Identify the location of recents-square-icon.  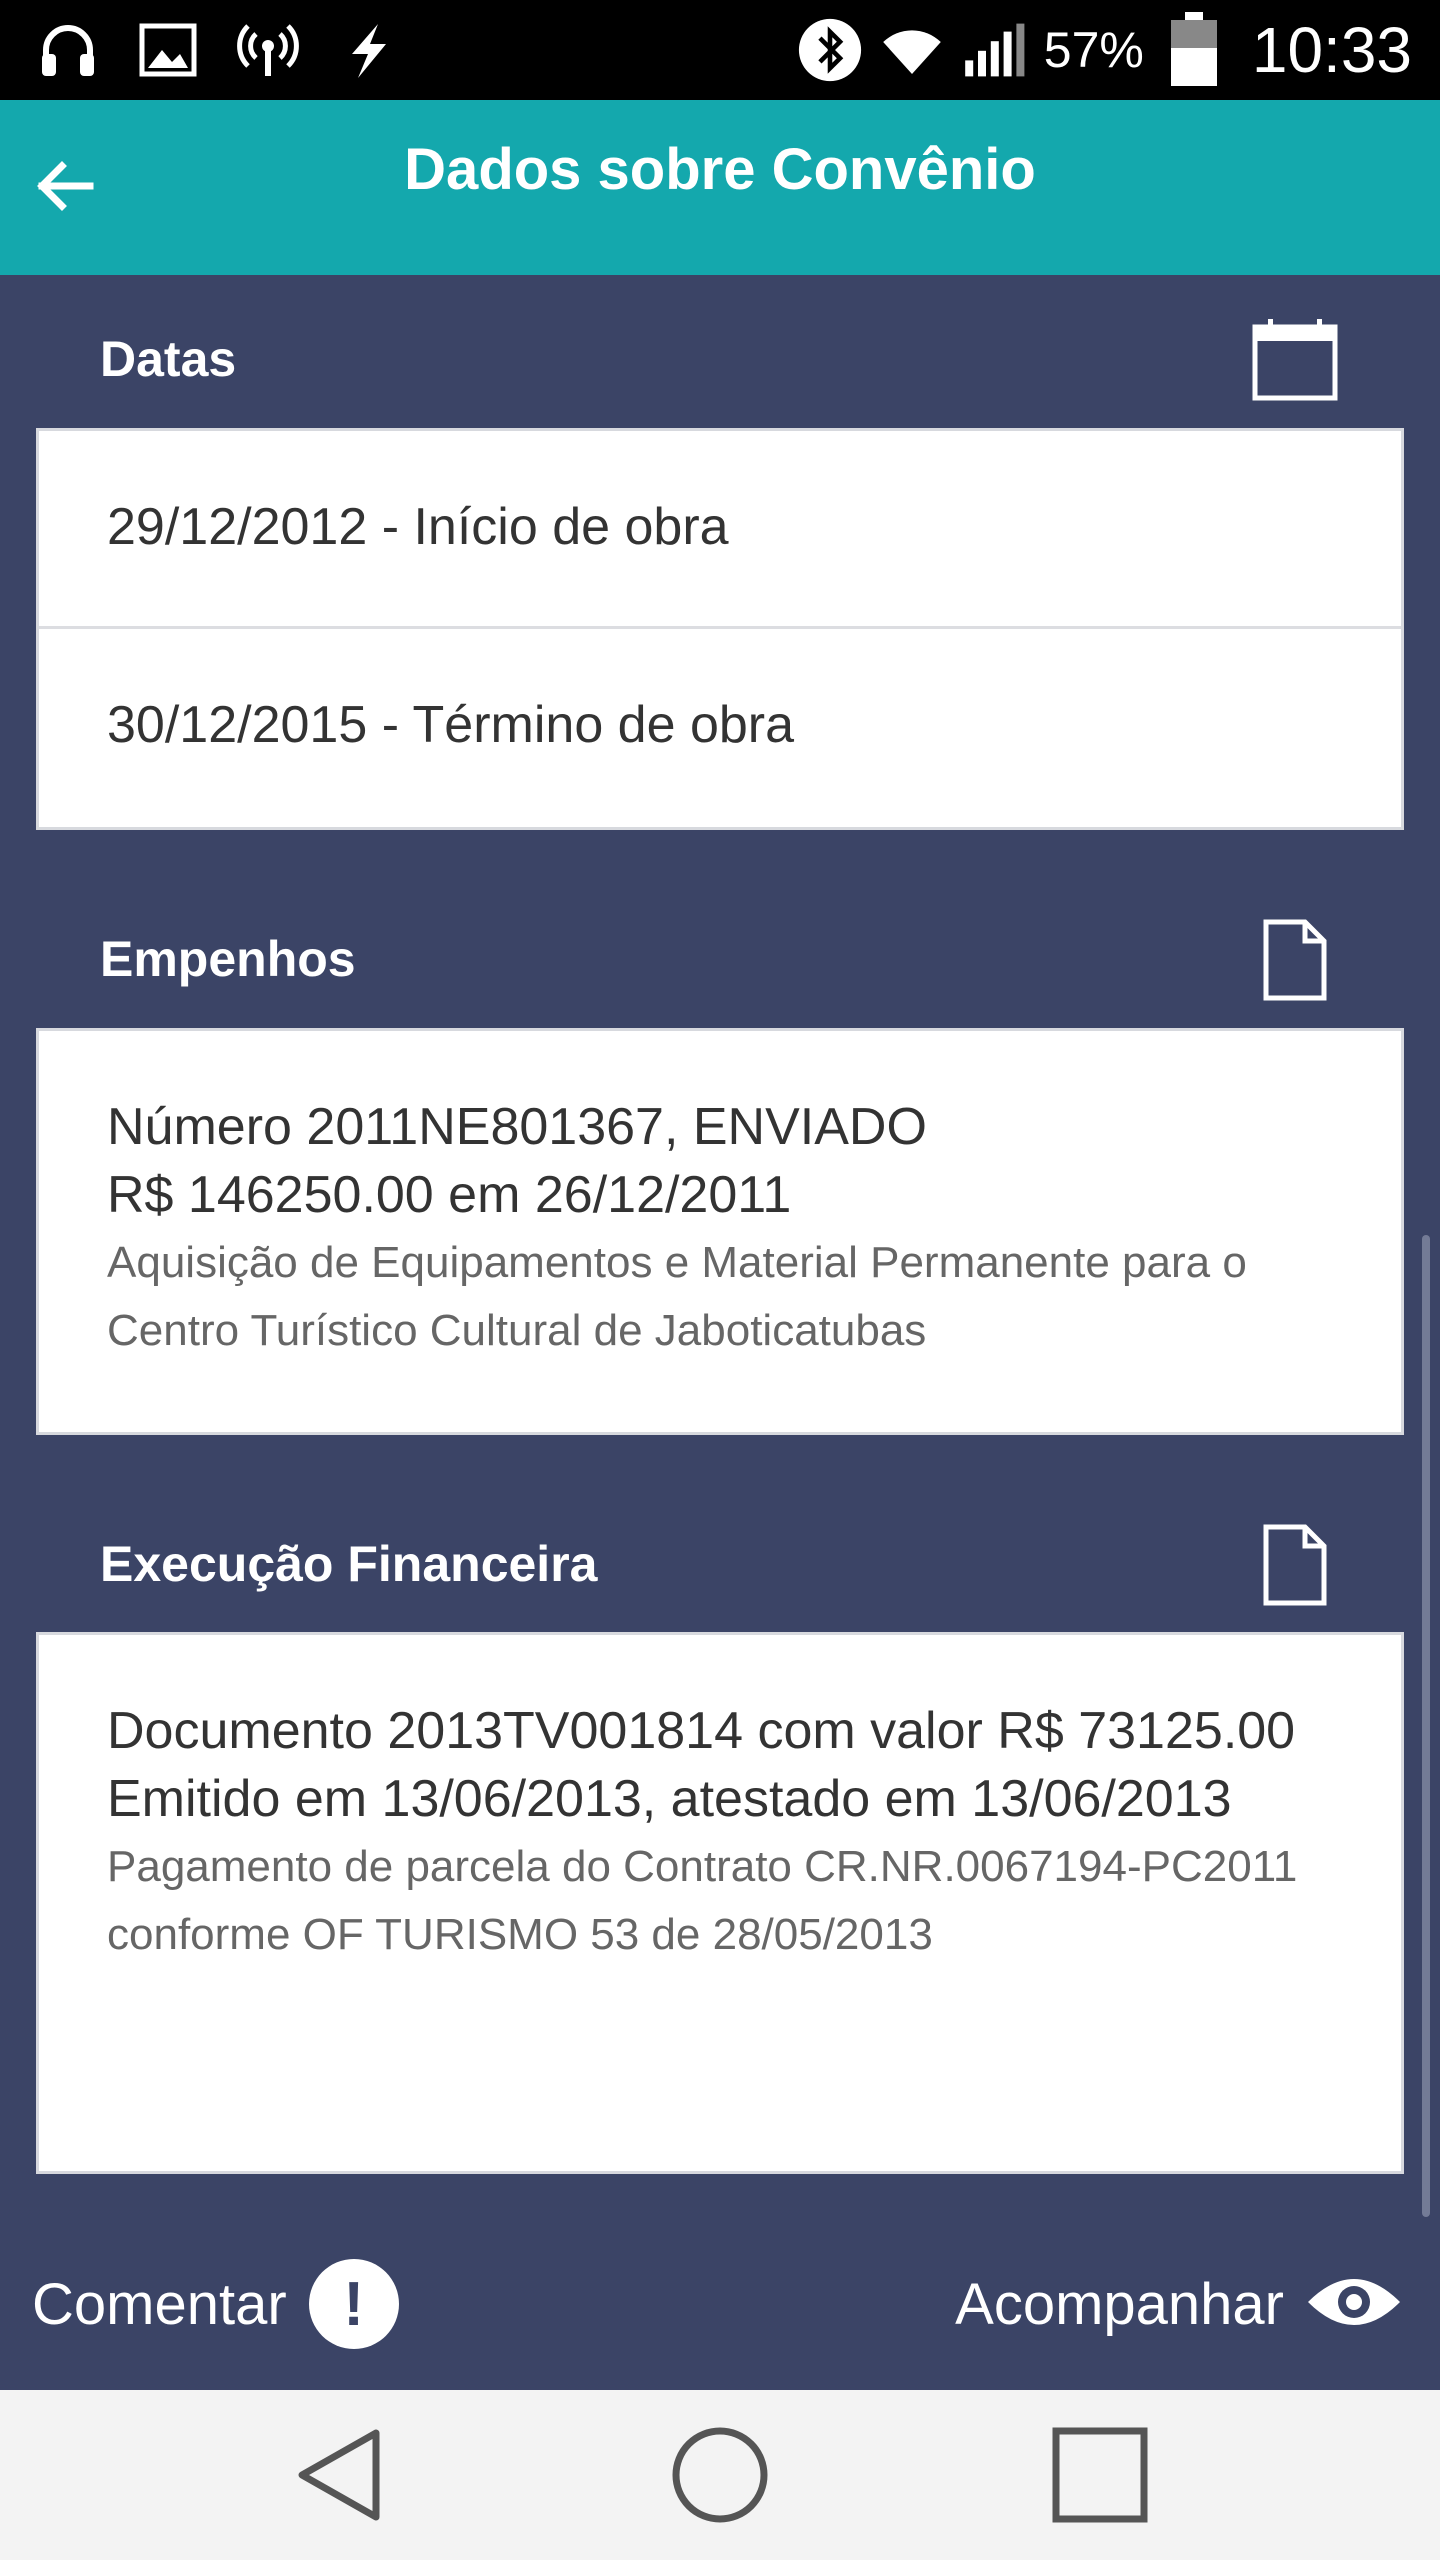
(1100, 2475).